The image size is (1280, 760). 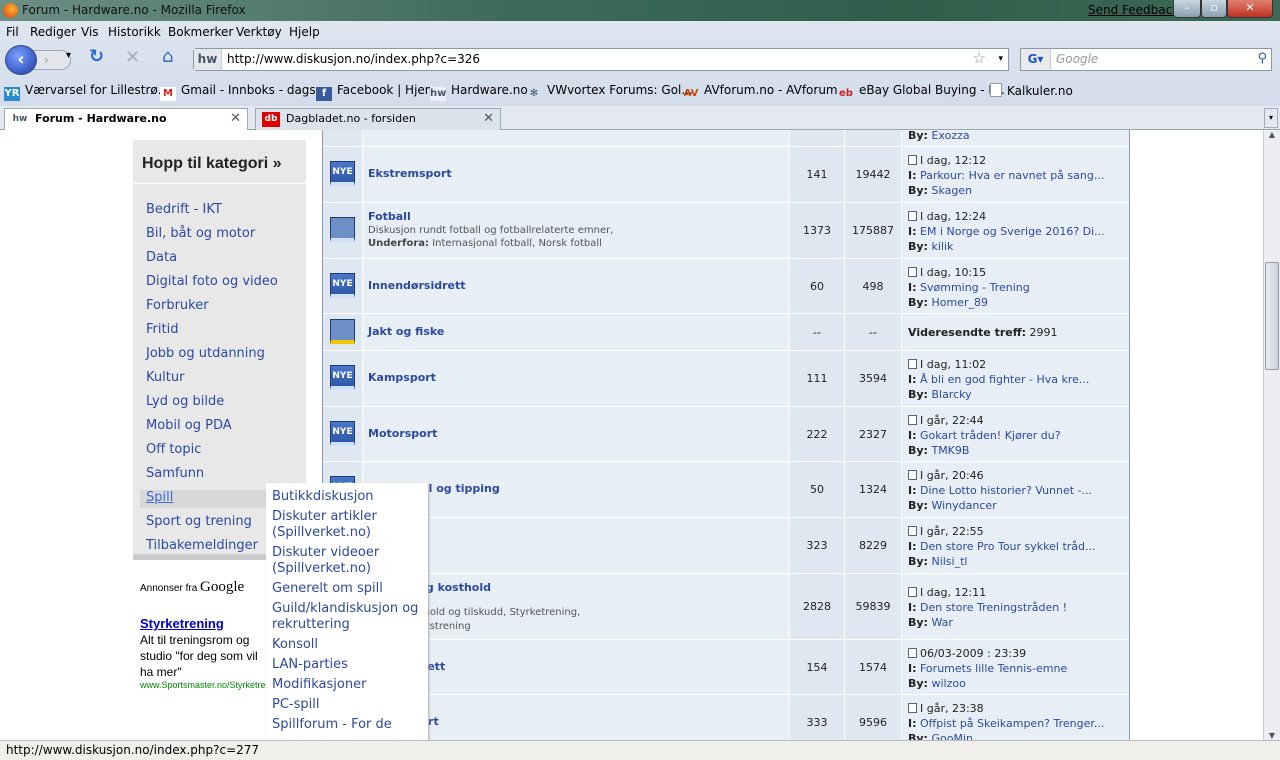 I want to click on google-engine-icon: G▾, so click(x=1036, y=59).